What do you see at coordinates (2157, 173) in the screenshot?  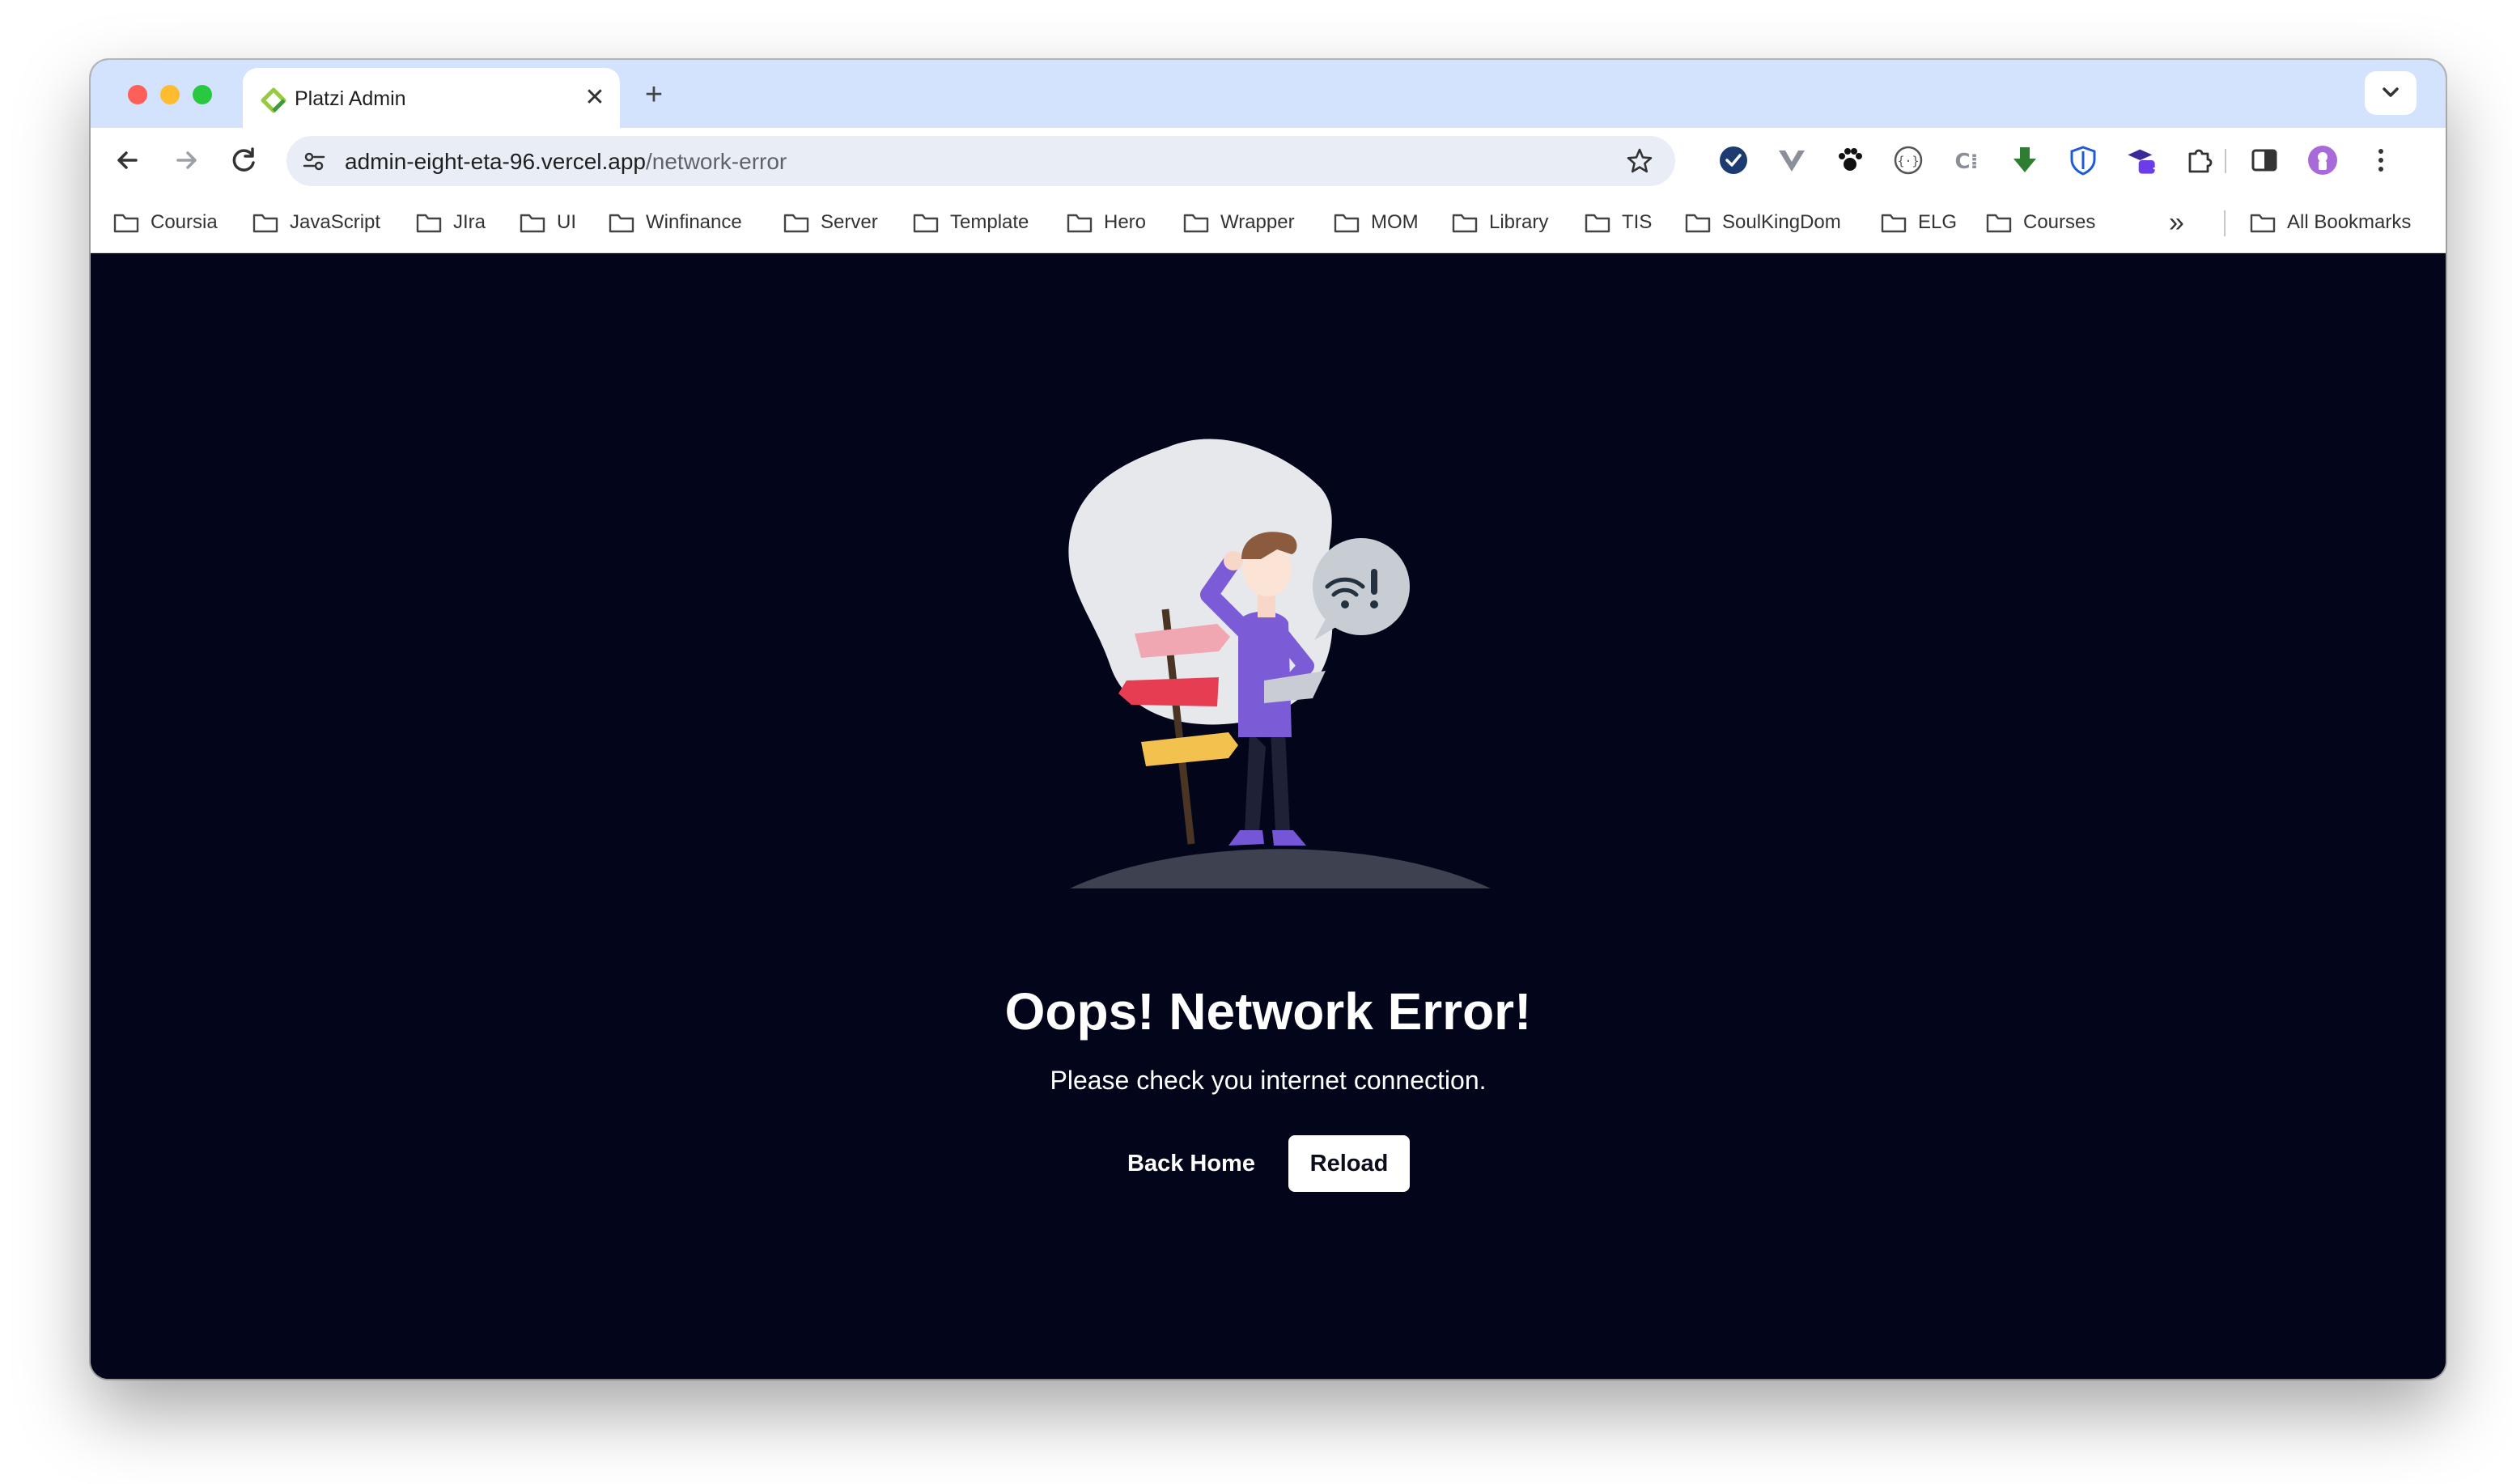 I see `extension-badge-count: 7` at bounding box center [2157, 173].